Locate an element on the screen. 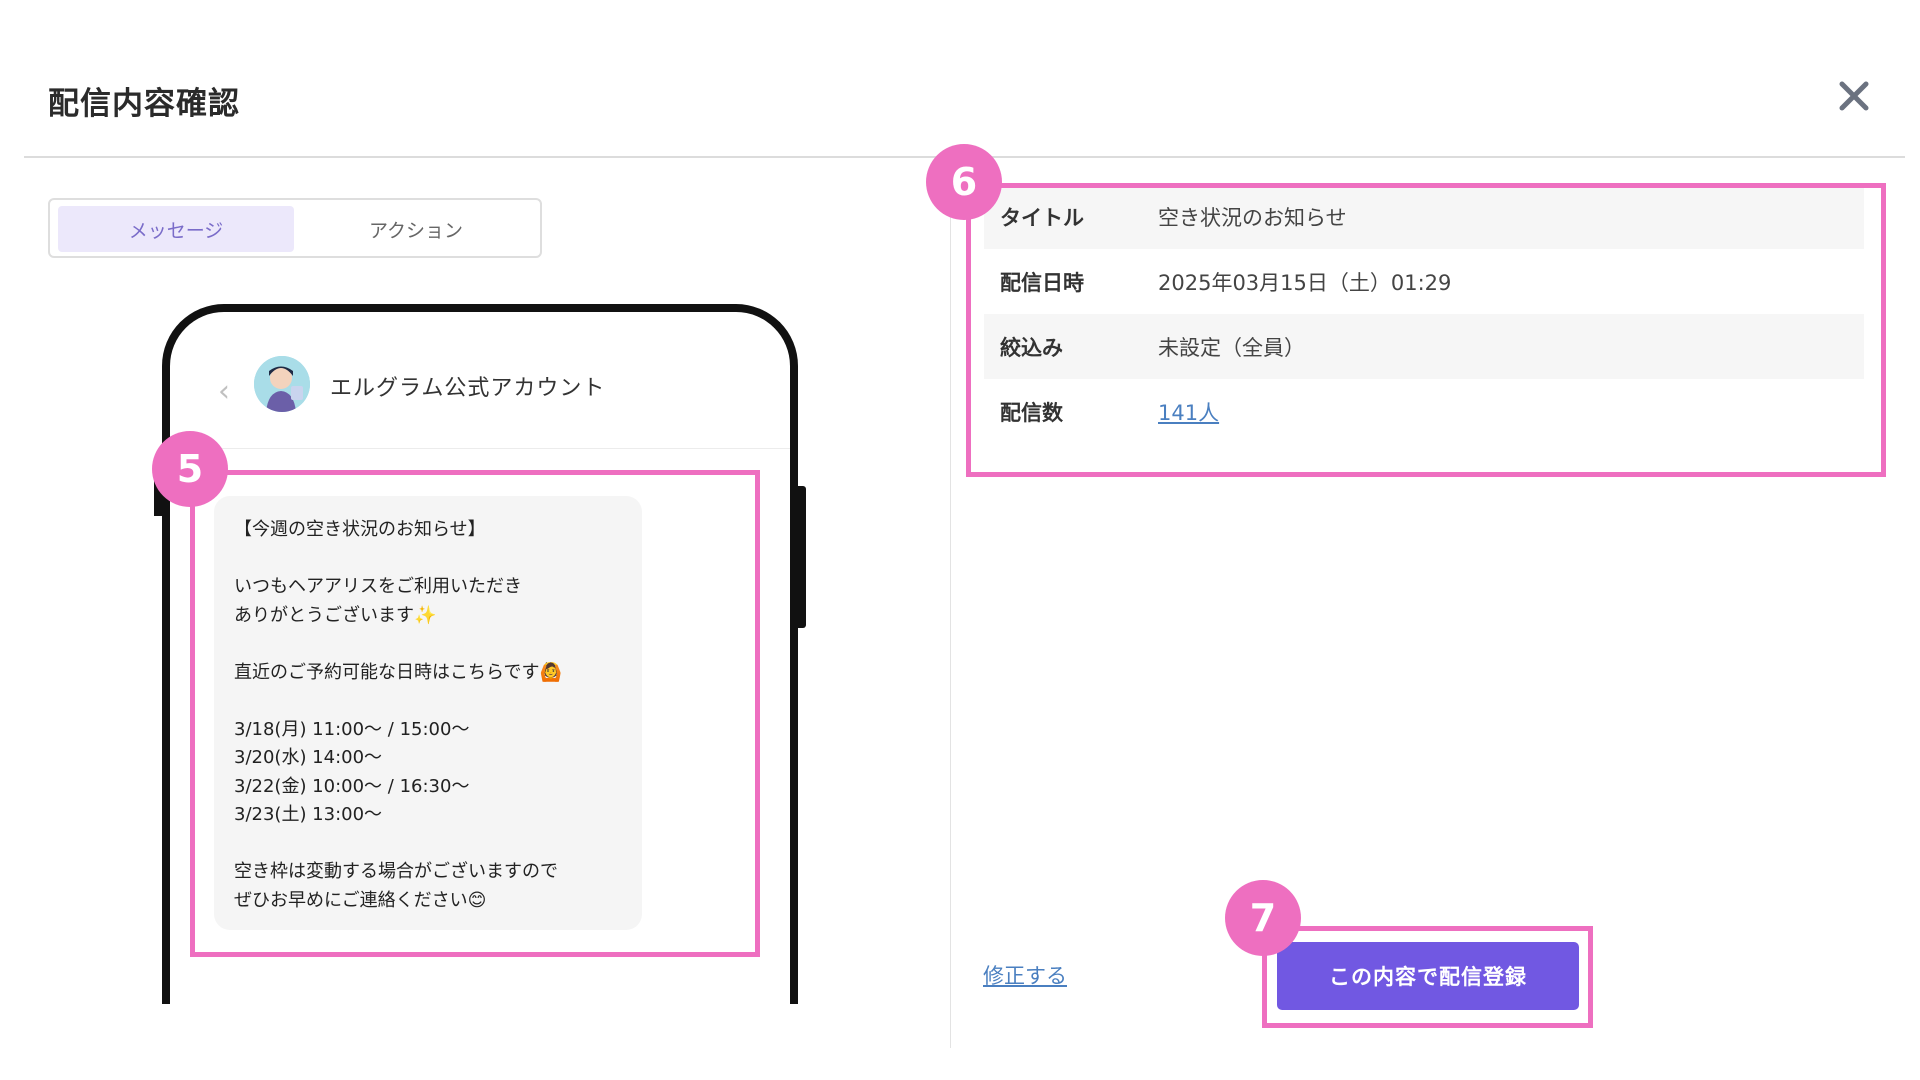 The width and height of the screenshot is (1920, 1080). account-name: エルグラム公式アカウント is located at coordinates (468, 388).